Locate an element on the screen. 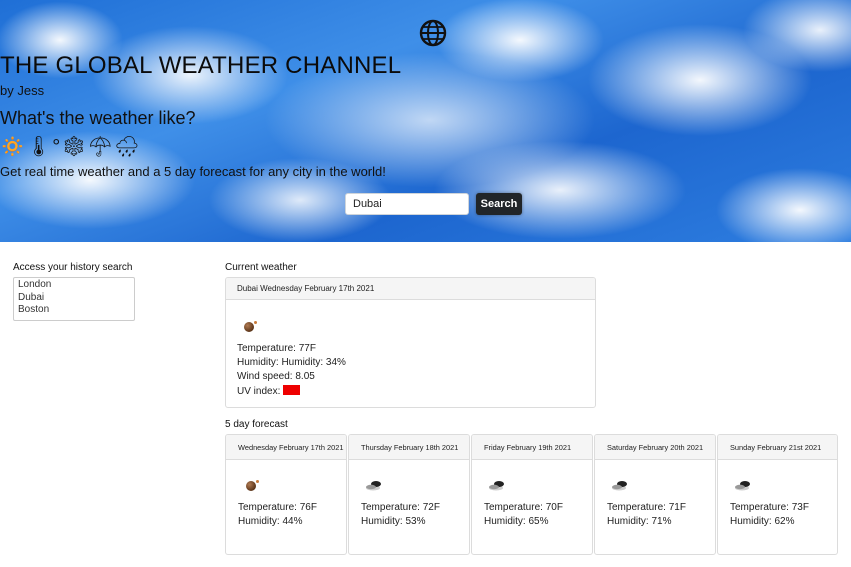 The width and height of the screenshot is (851, 567). globe-icon is located at coordinates (433, 33).